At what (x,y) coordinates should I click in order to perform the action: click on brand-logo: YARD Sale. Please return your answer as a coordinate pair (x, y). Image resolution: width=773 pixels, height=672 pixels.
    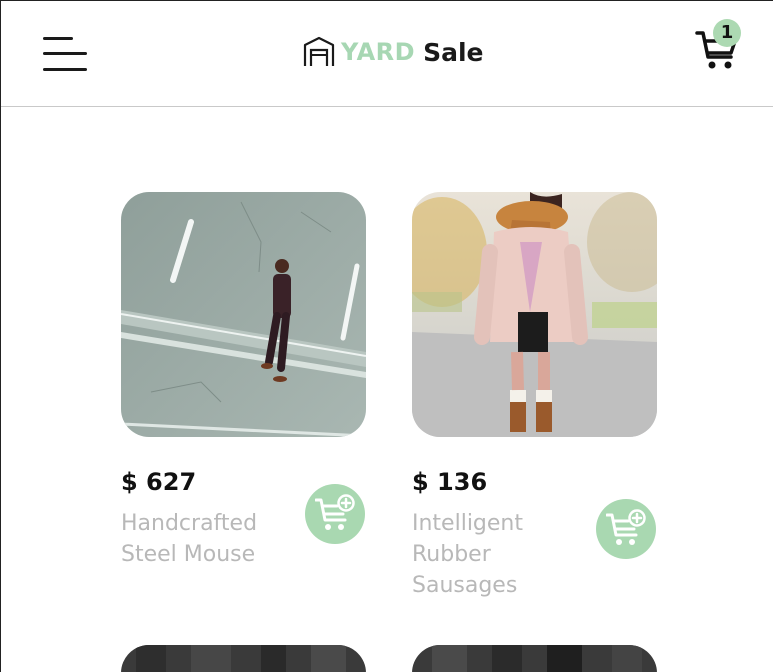
    Looking at the image, I should click on (393, 52).